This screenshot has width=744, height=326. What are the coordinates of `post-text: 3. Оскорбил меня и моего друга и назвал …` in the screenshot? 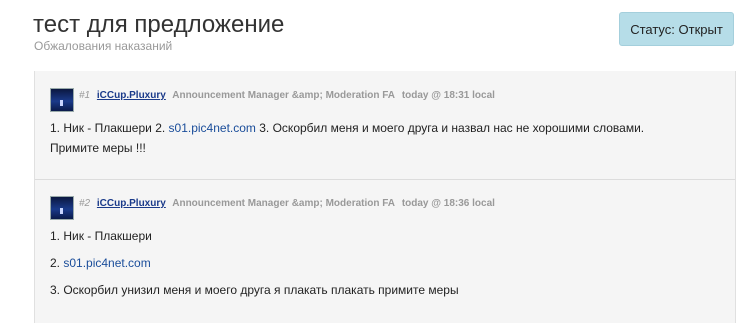 It's located at (450, 128).